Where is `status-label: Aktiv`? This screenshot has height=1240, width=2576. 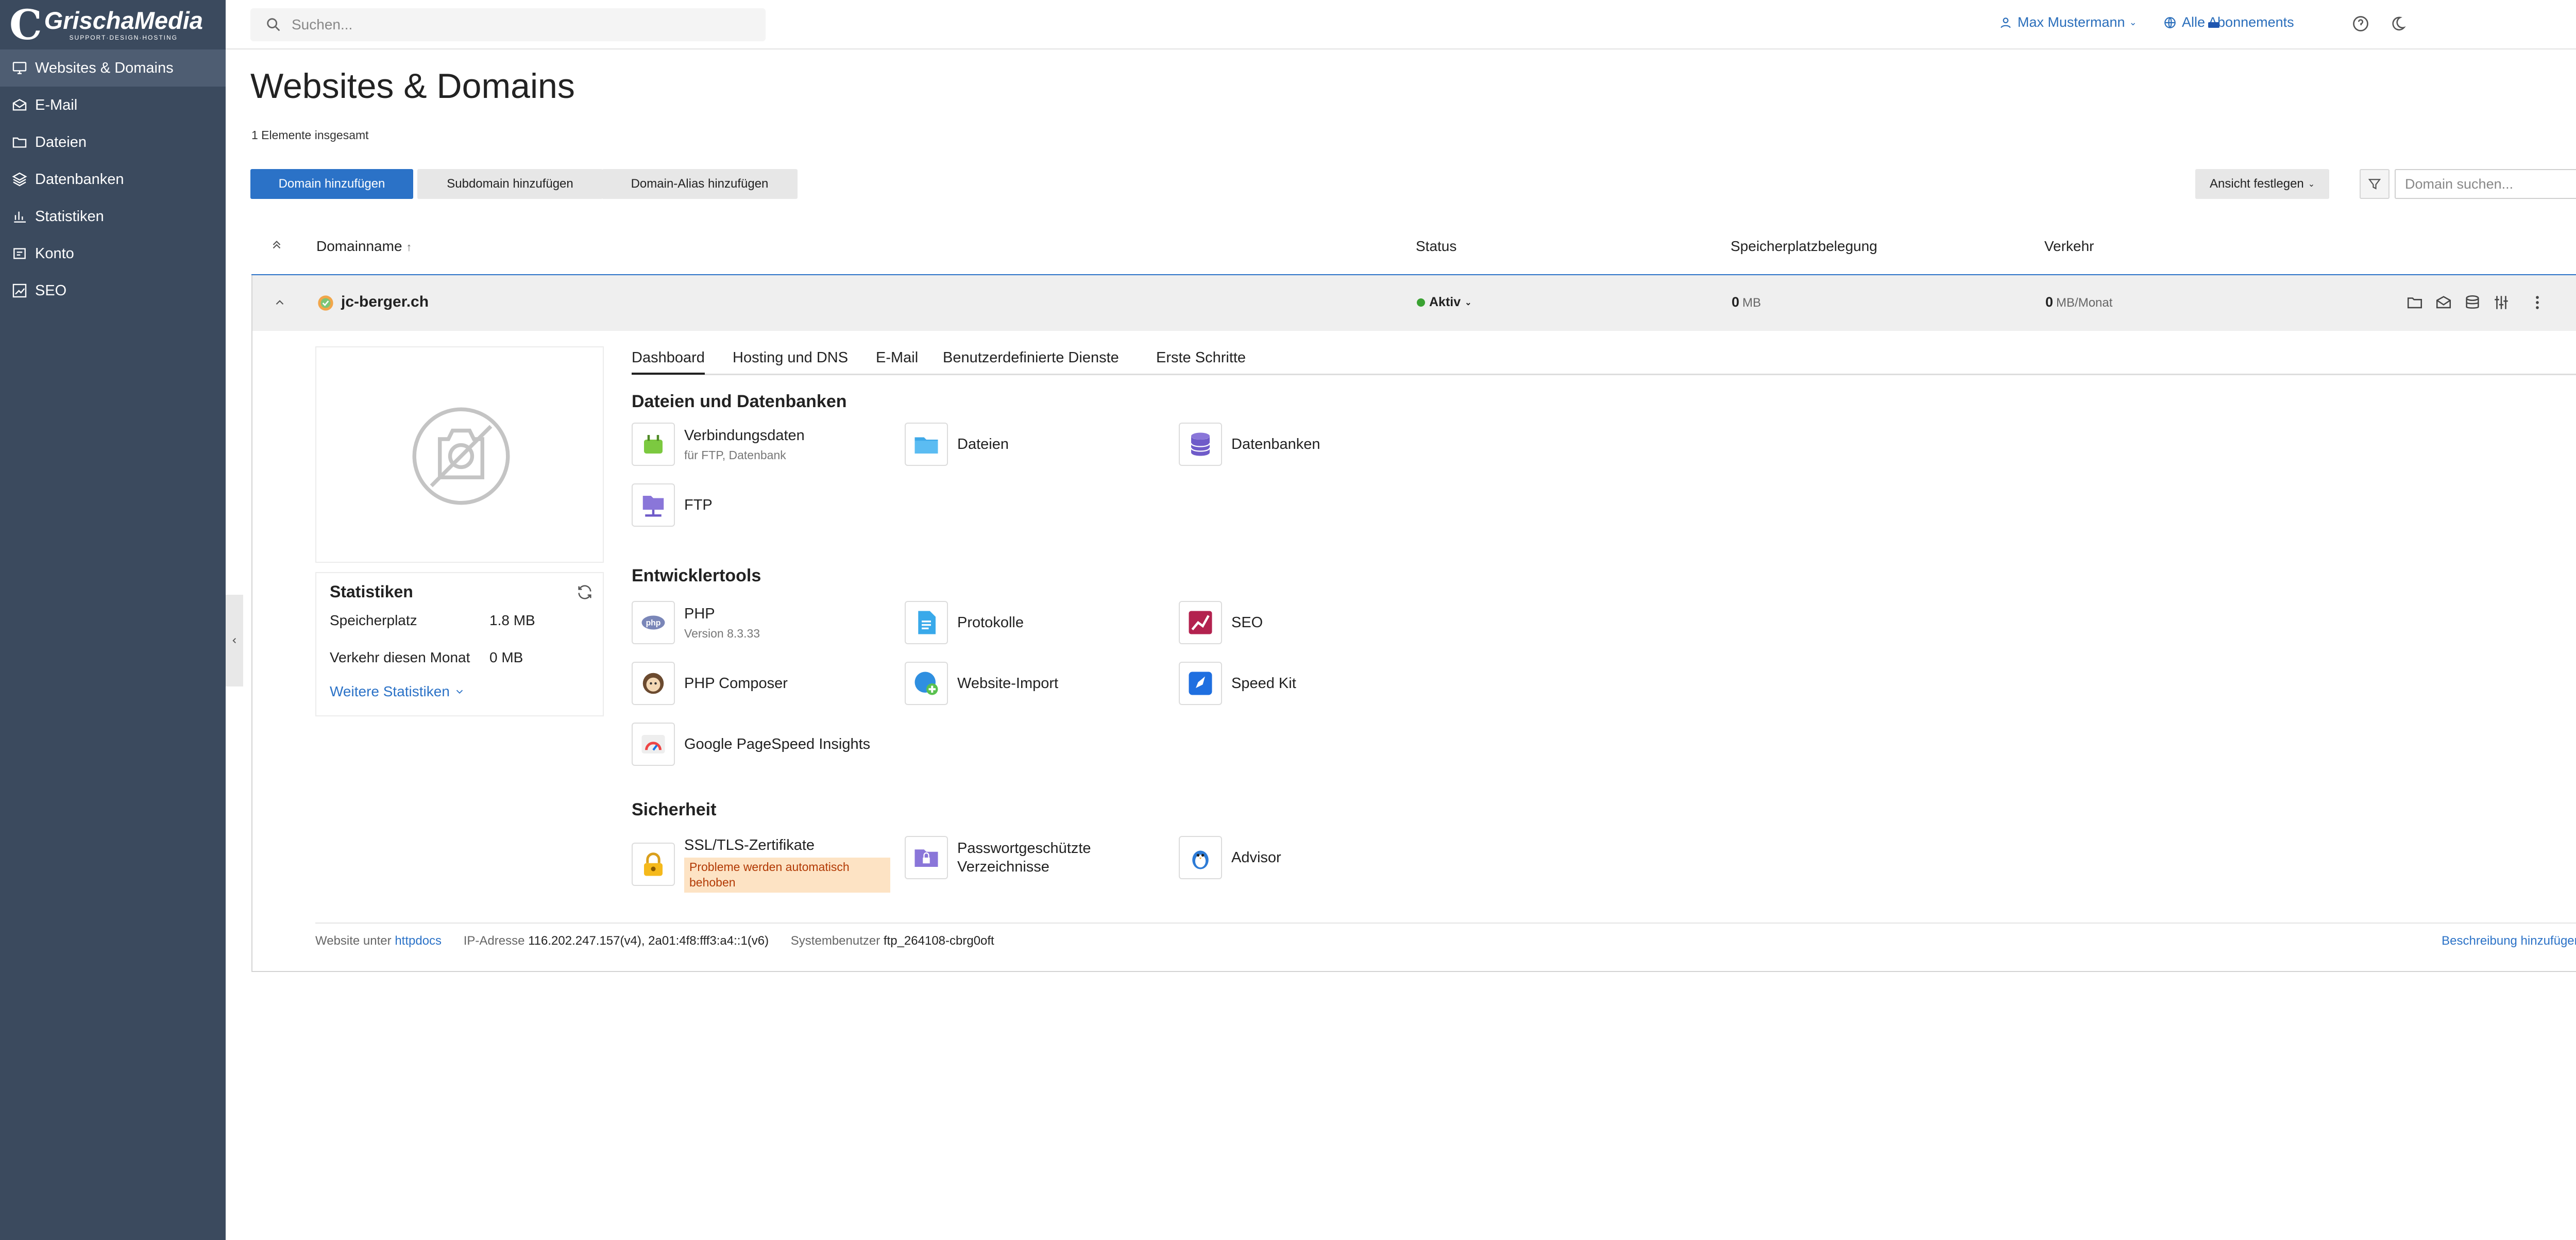 status-label: Aktiv is located at coordinates (1445, 302).